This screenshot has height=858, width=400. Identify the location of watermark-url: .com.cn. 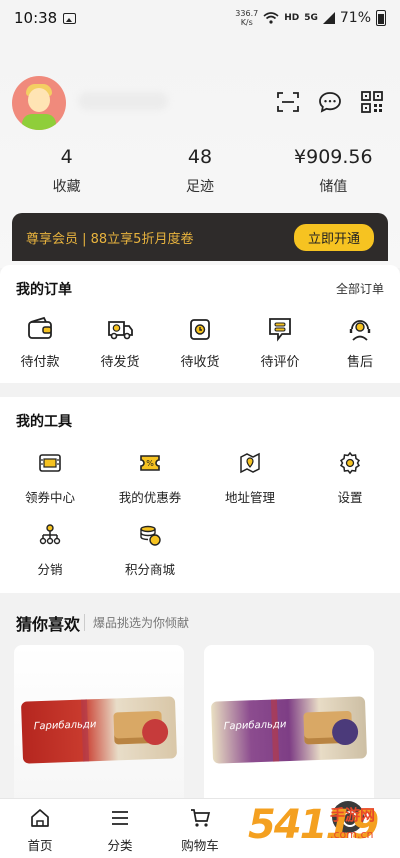
(352, 834).